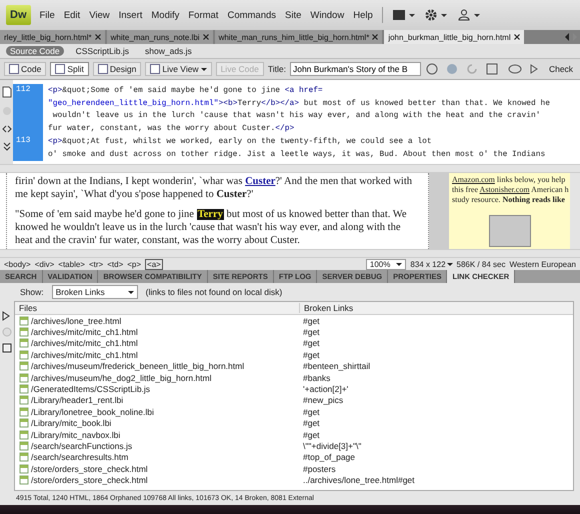 This screenshot has width=580, height=514. What do you see at coordinates (17, 264) in the screenshot?
I see `tag-selector-item: <body>` at bounding box center [17, 264].